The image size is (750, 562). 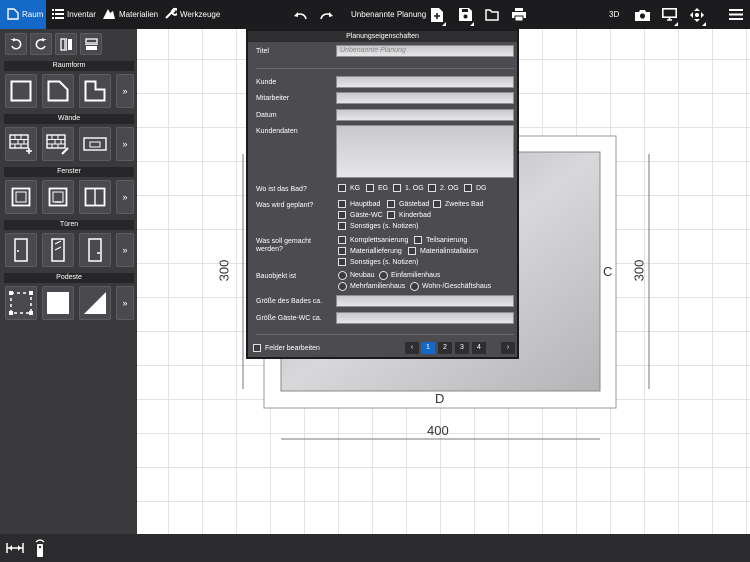 What do you see at coordinates (365, 204) in the screenshot?
I see `checkbox-label: Hauptbad` at bounding box center [365, 204].